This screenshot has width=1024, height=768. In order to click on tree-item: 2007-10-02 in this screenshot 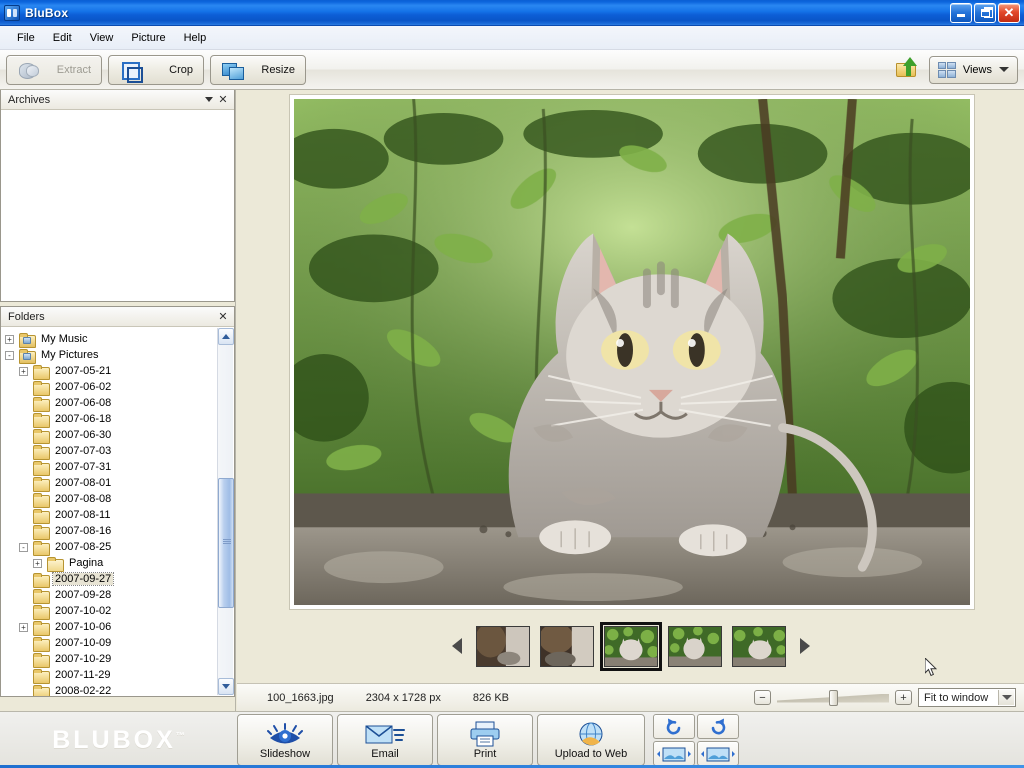, I will do `click(117, 611)`.